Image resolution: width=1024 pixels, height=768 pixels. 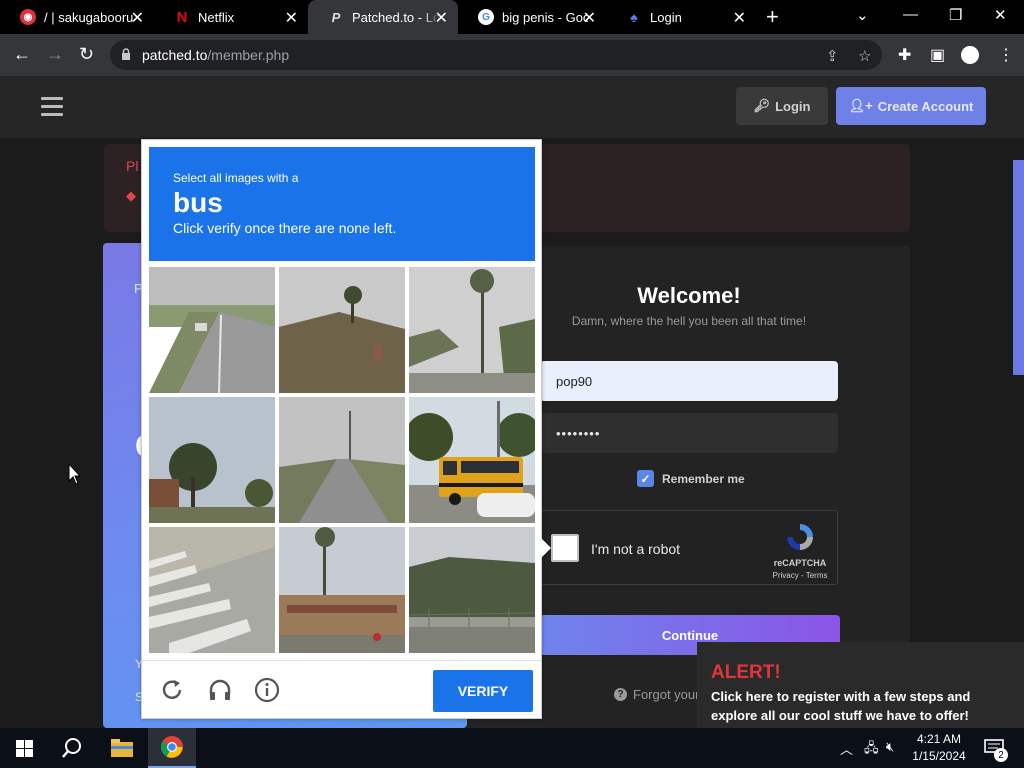 I want to click on recaptcha-brand: reCAPTCHA, so click(x=800, y=563).